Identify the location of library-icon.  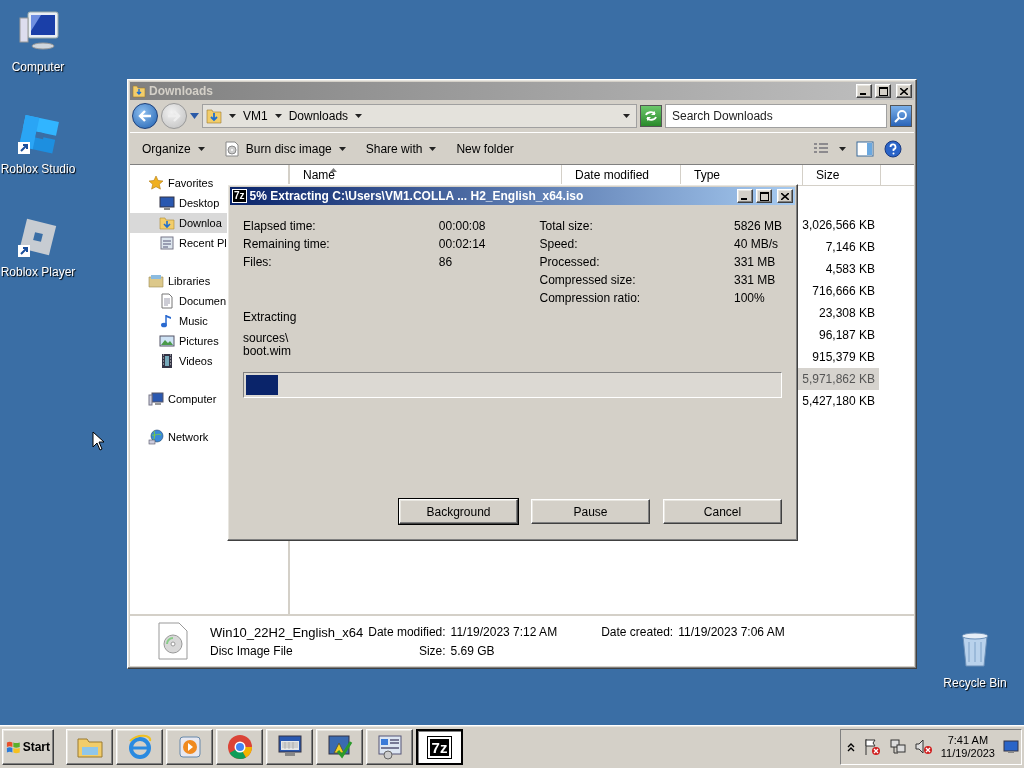
(156, 281).